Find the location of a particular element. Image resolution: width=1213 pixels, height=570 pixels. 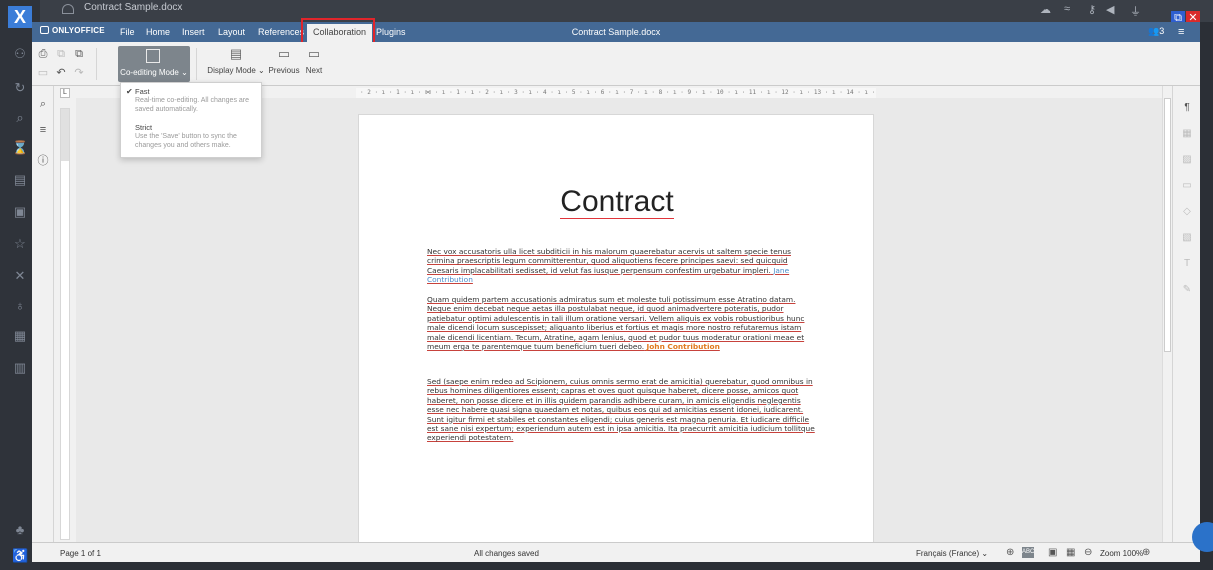

note-icon: ▣ is located at coordinates (20, 212).